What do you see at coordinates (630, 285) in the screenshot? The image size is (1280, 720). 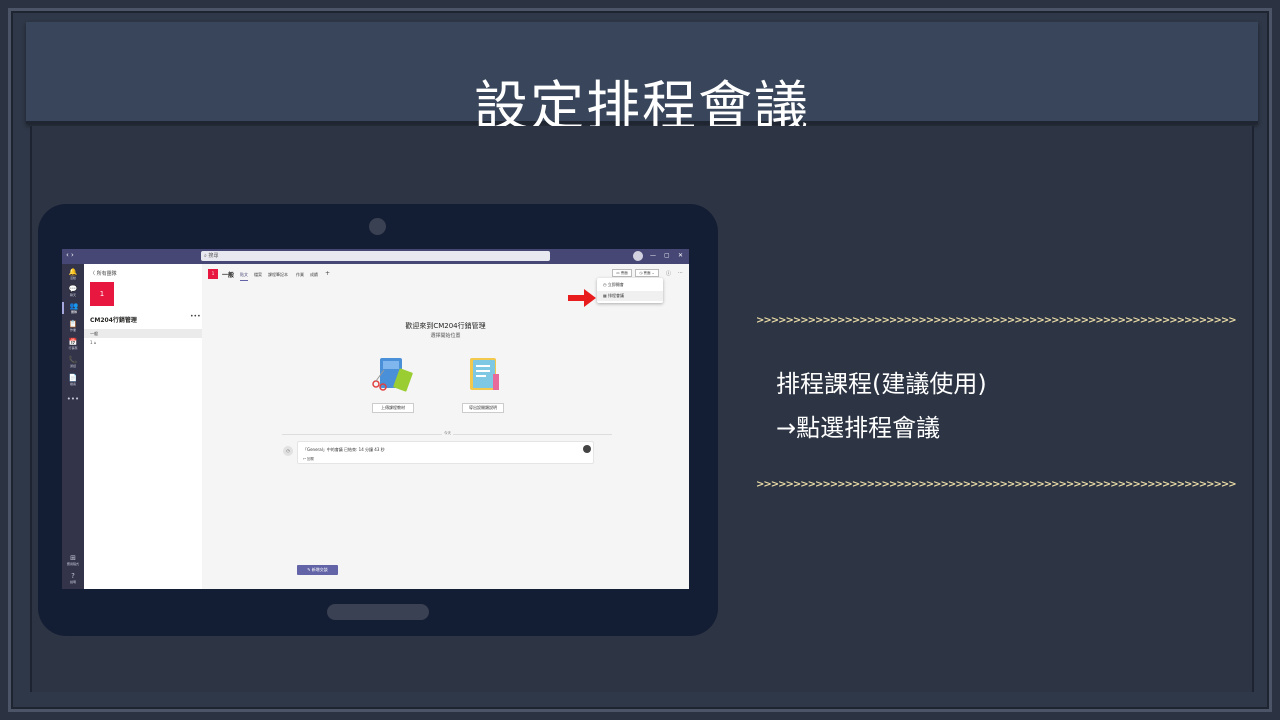 I see `meet-now-item: ◷ 立即開會` at bounding box center [630, 285].